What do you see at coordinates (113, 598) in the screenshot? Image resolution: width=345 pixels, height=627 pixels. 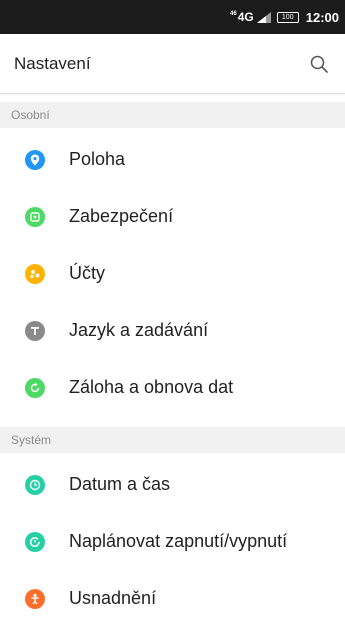 I see `settings-item-label: Usnadnění` at bounding box center [113, 598].